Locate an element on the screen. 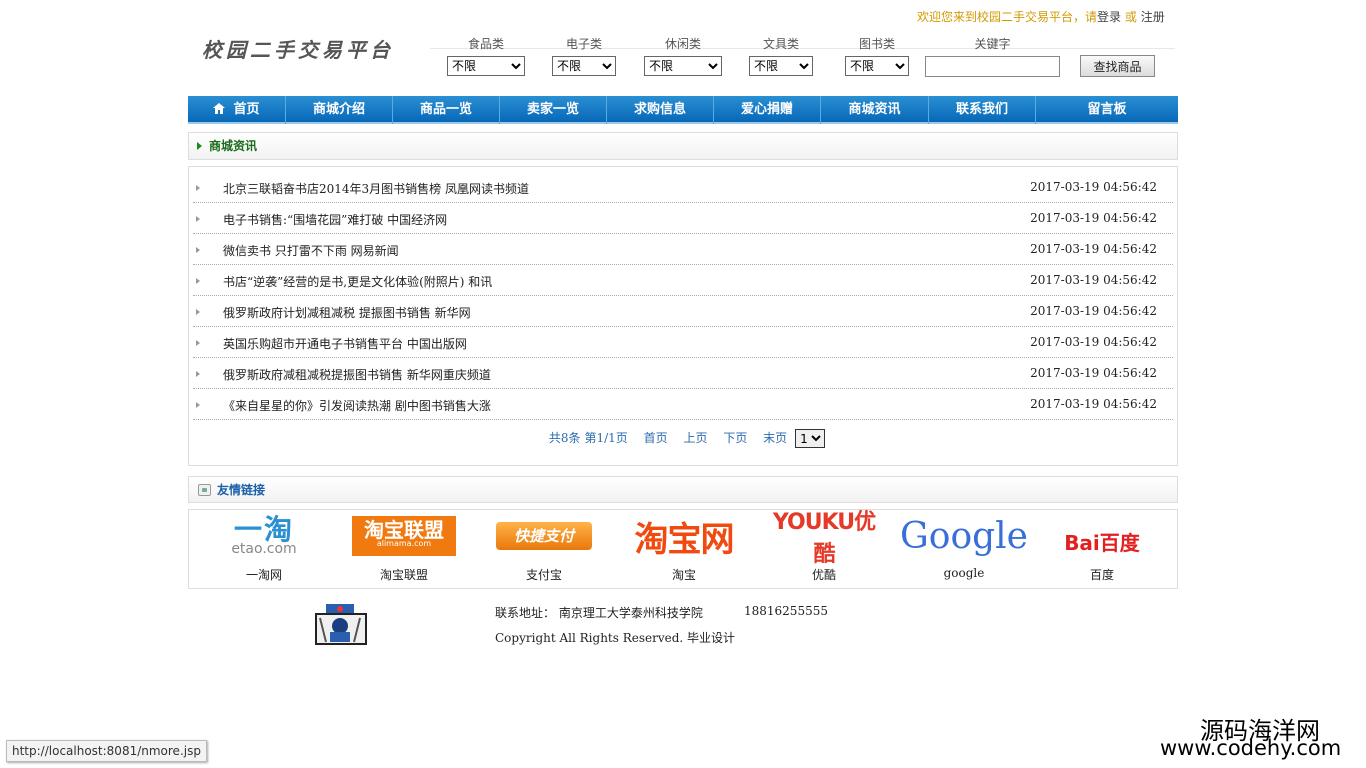 The width and height of the screenshot is (1366, 768). filter-stationery-select: 不限 is located at coordinates (781, 66).